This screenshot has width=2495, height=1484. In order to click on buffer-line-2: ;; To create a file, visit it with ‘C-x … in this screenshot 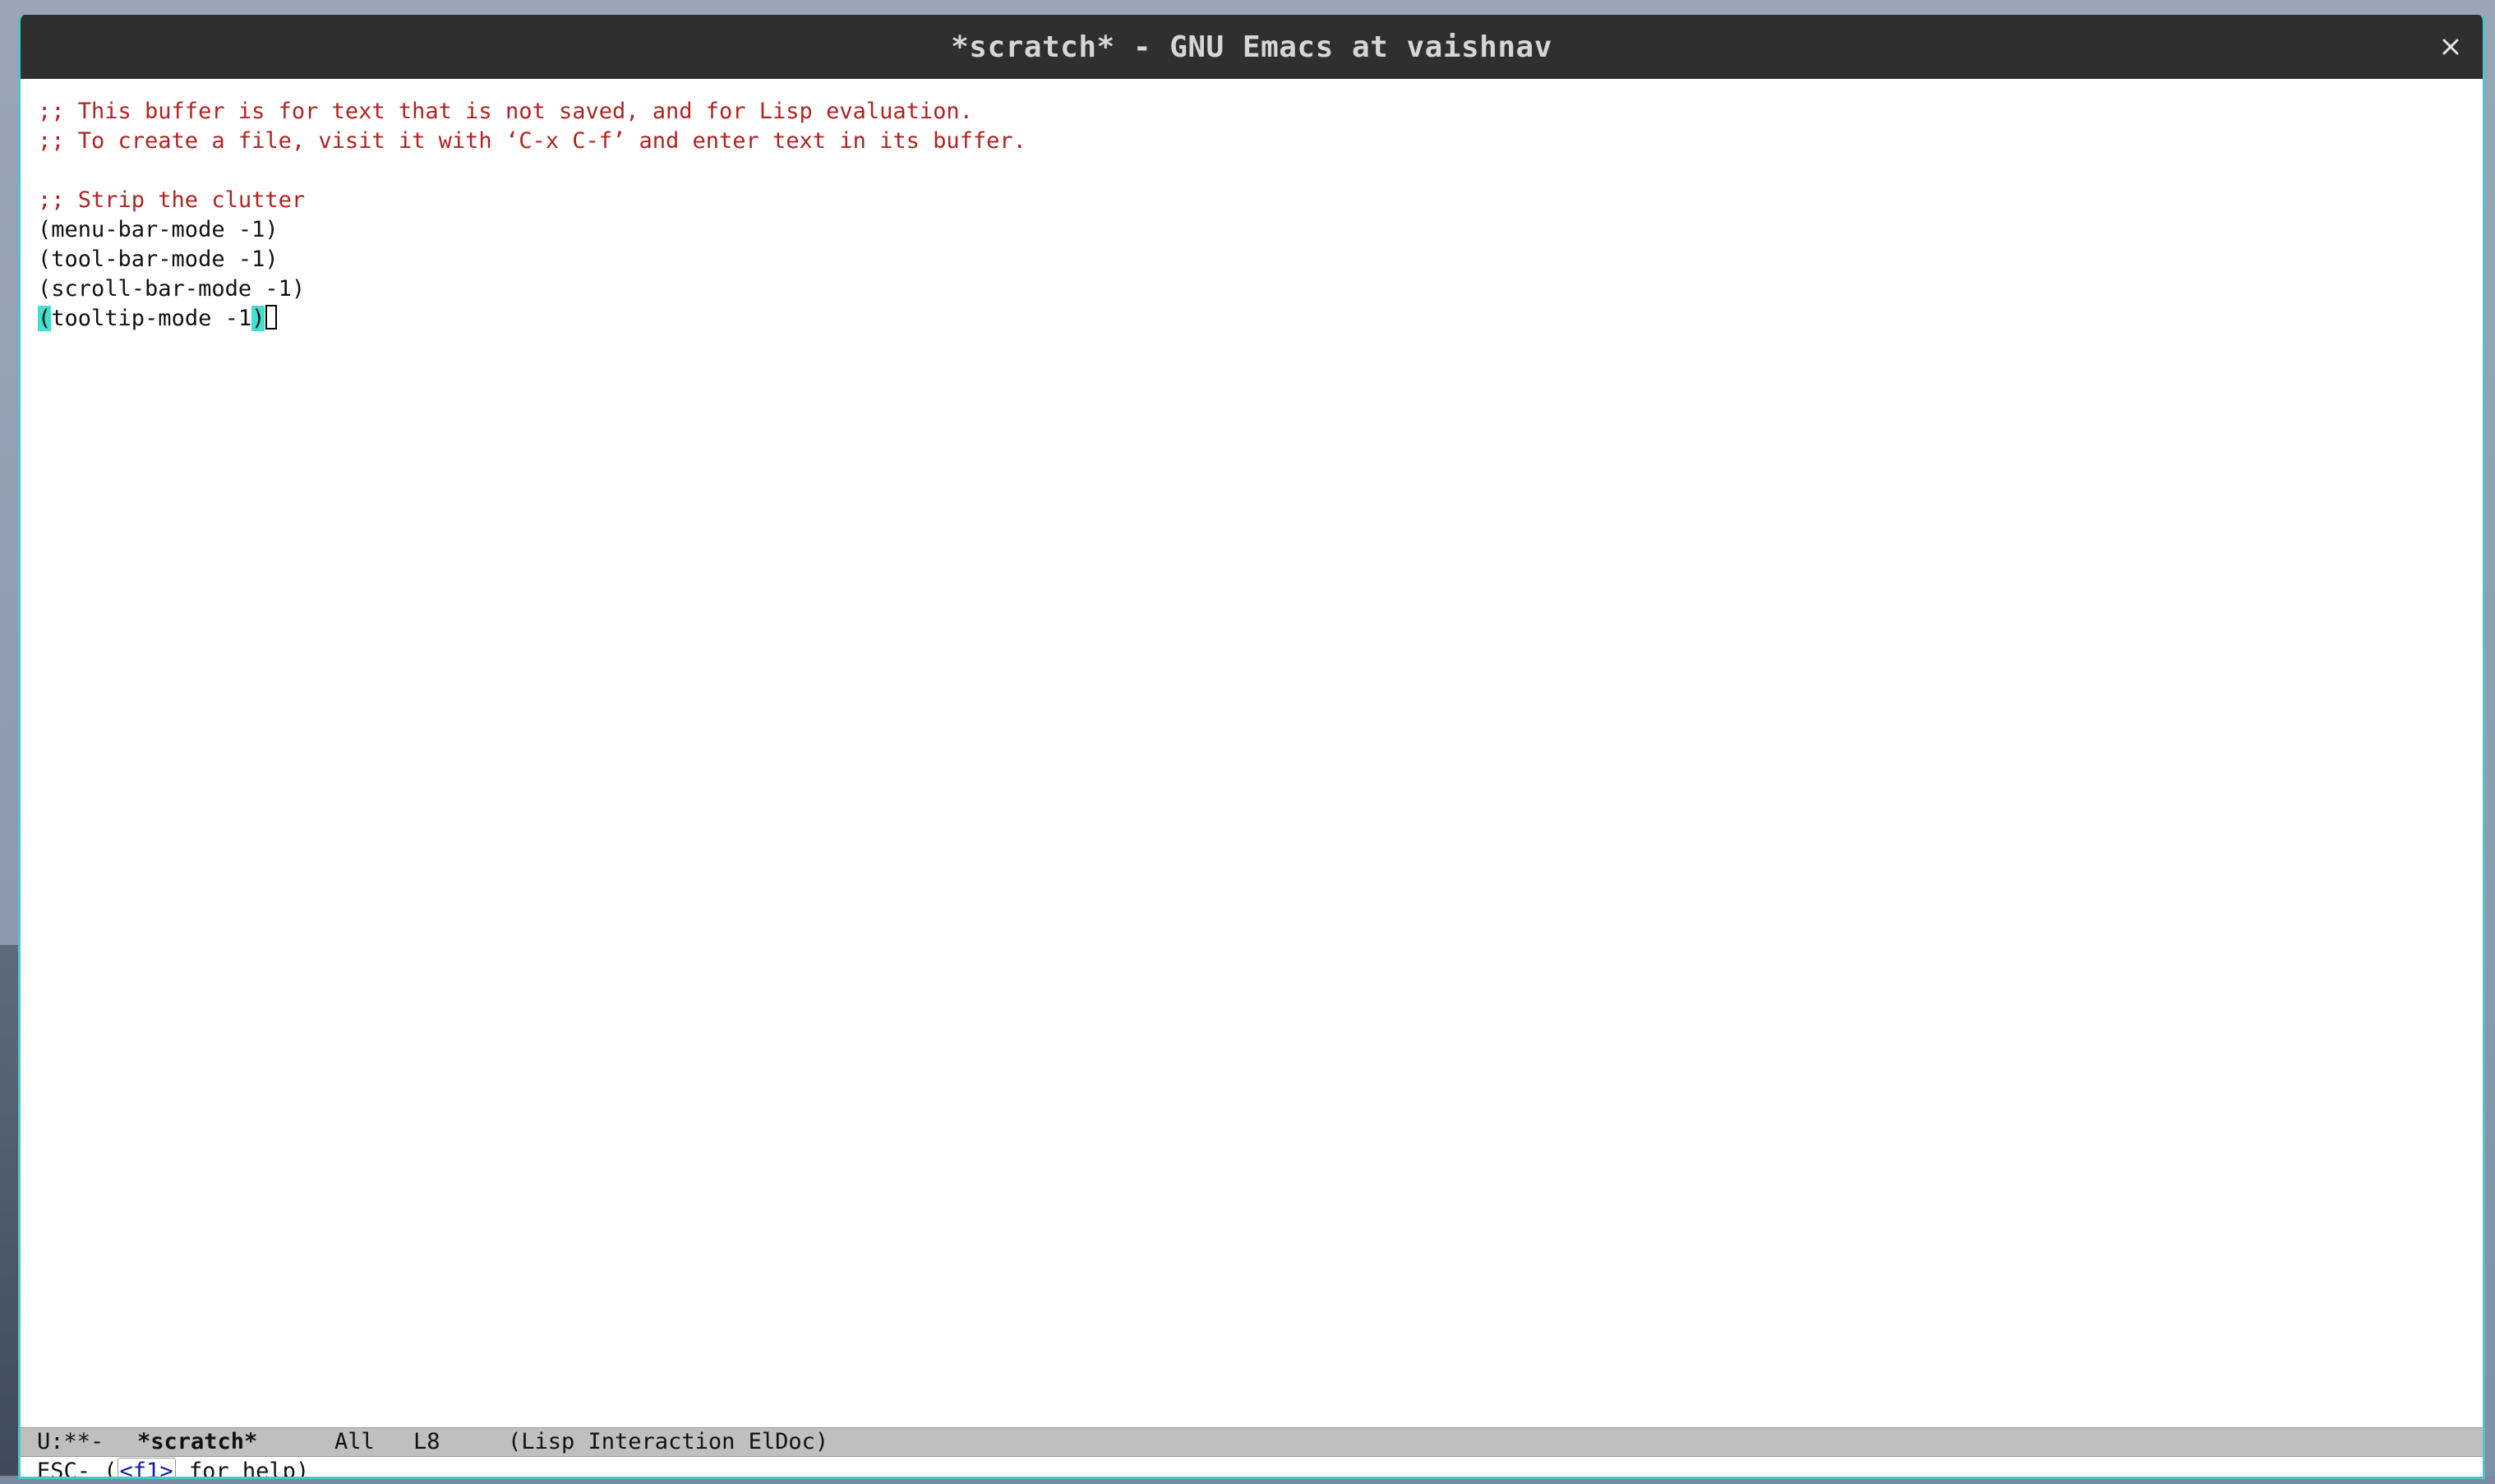, I will do `click(532, 141)`.